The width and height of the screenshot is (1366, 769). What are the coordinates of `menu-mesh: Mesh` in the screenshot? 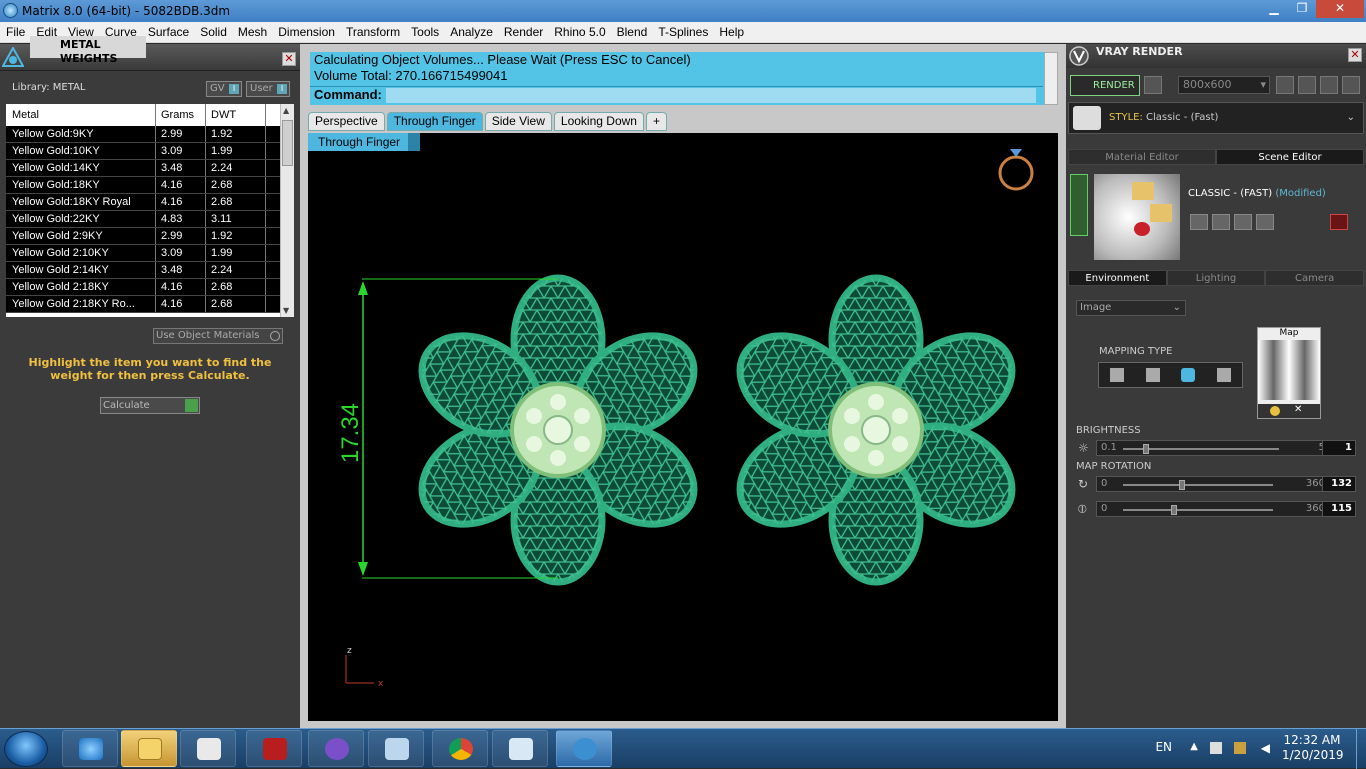 It's located at (252, 32).